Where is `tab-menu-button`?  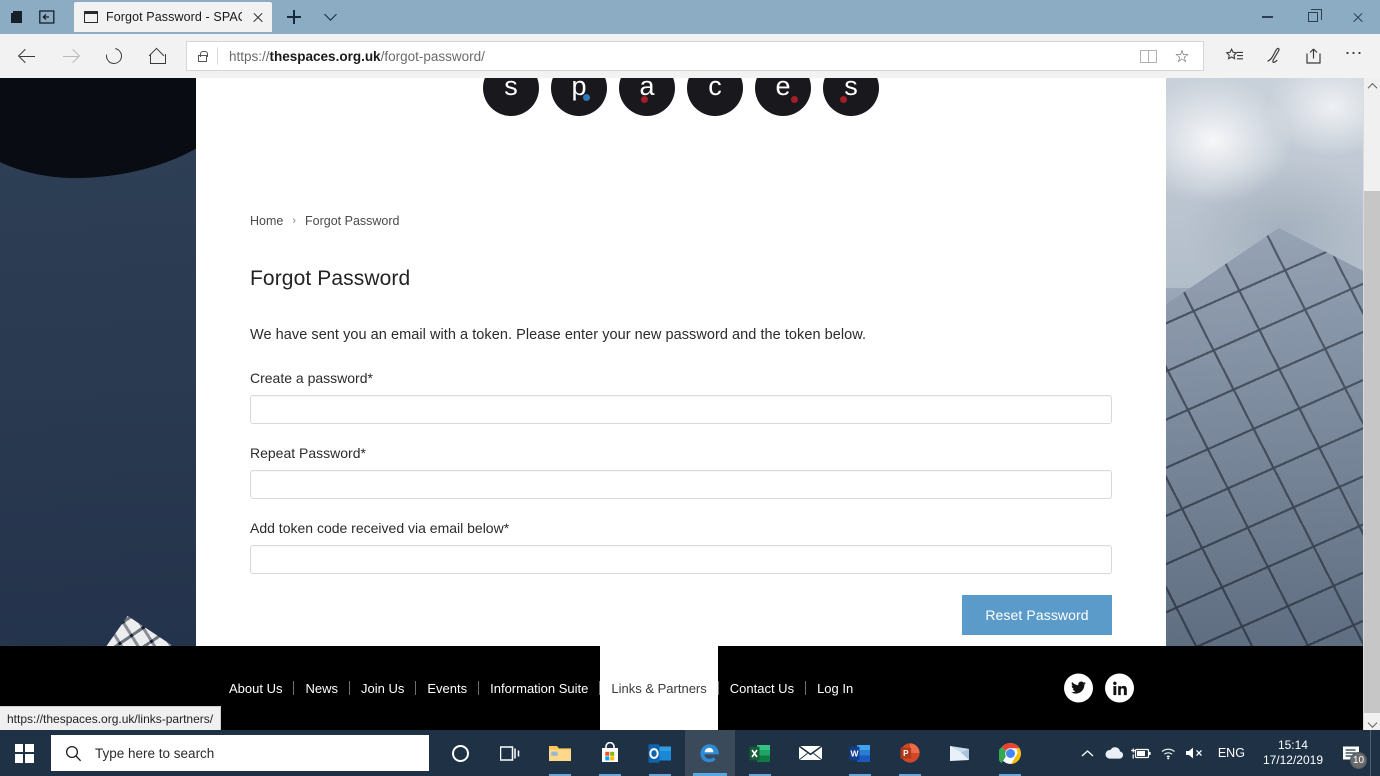
tab-menu-button is located at coordinates (330, 17).